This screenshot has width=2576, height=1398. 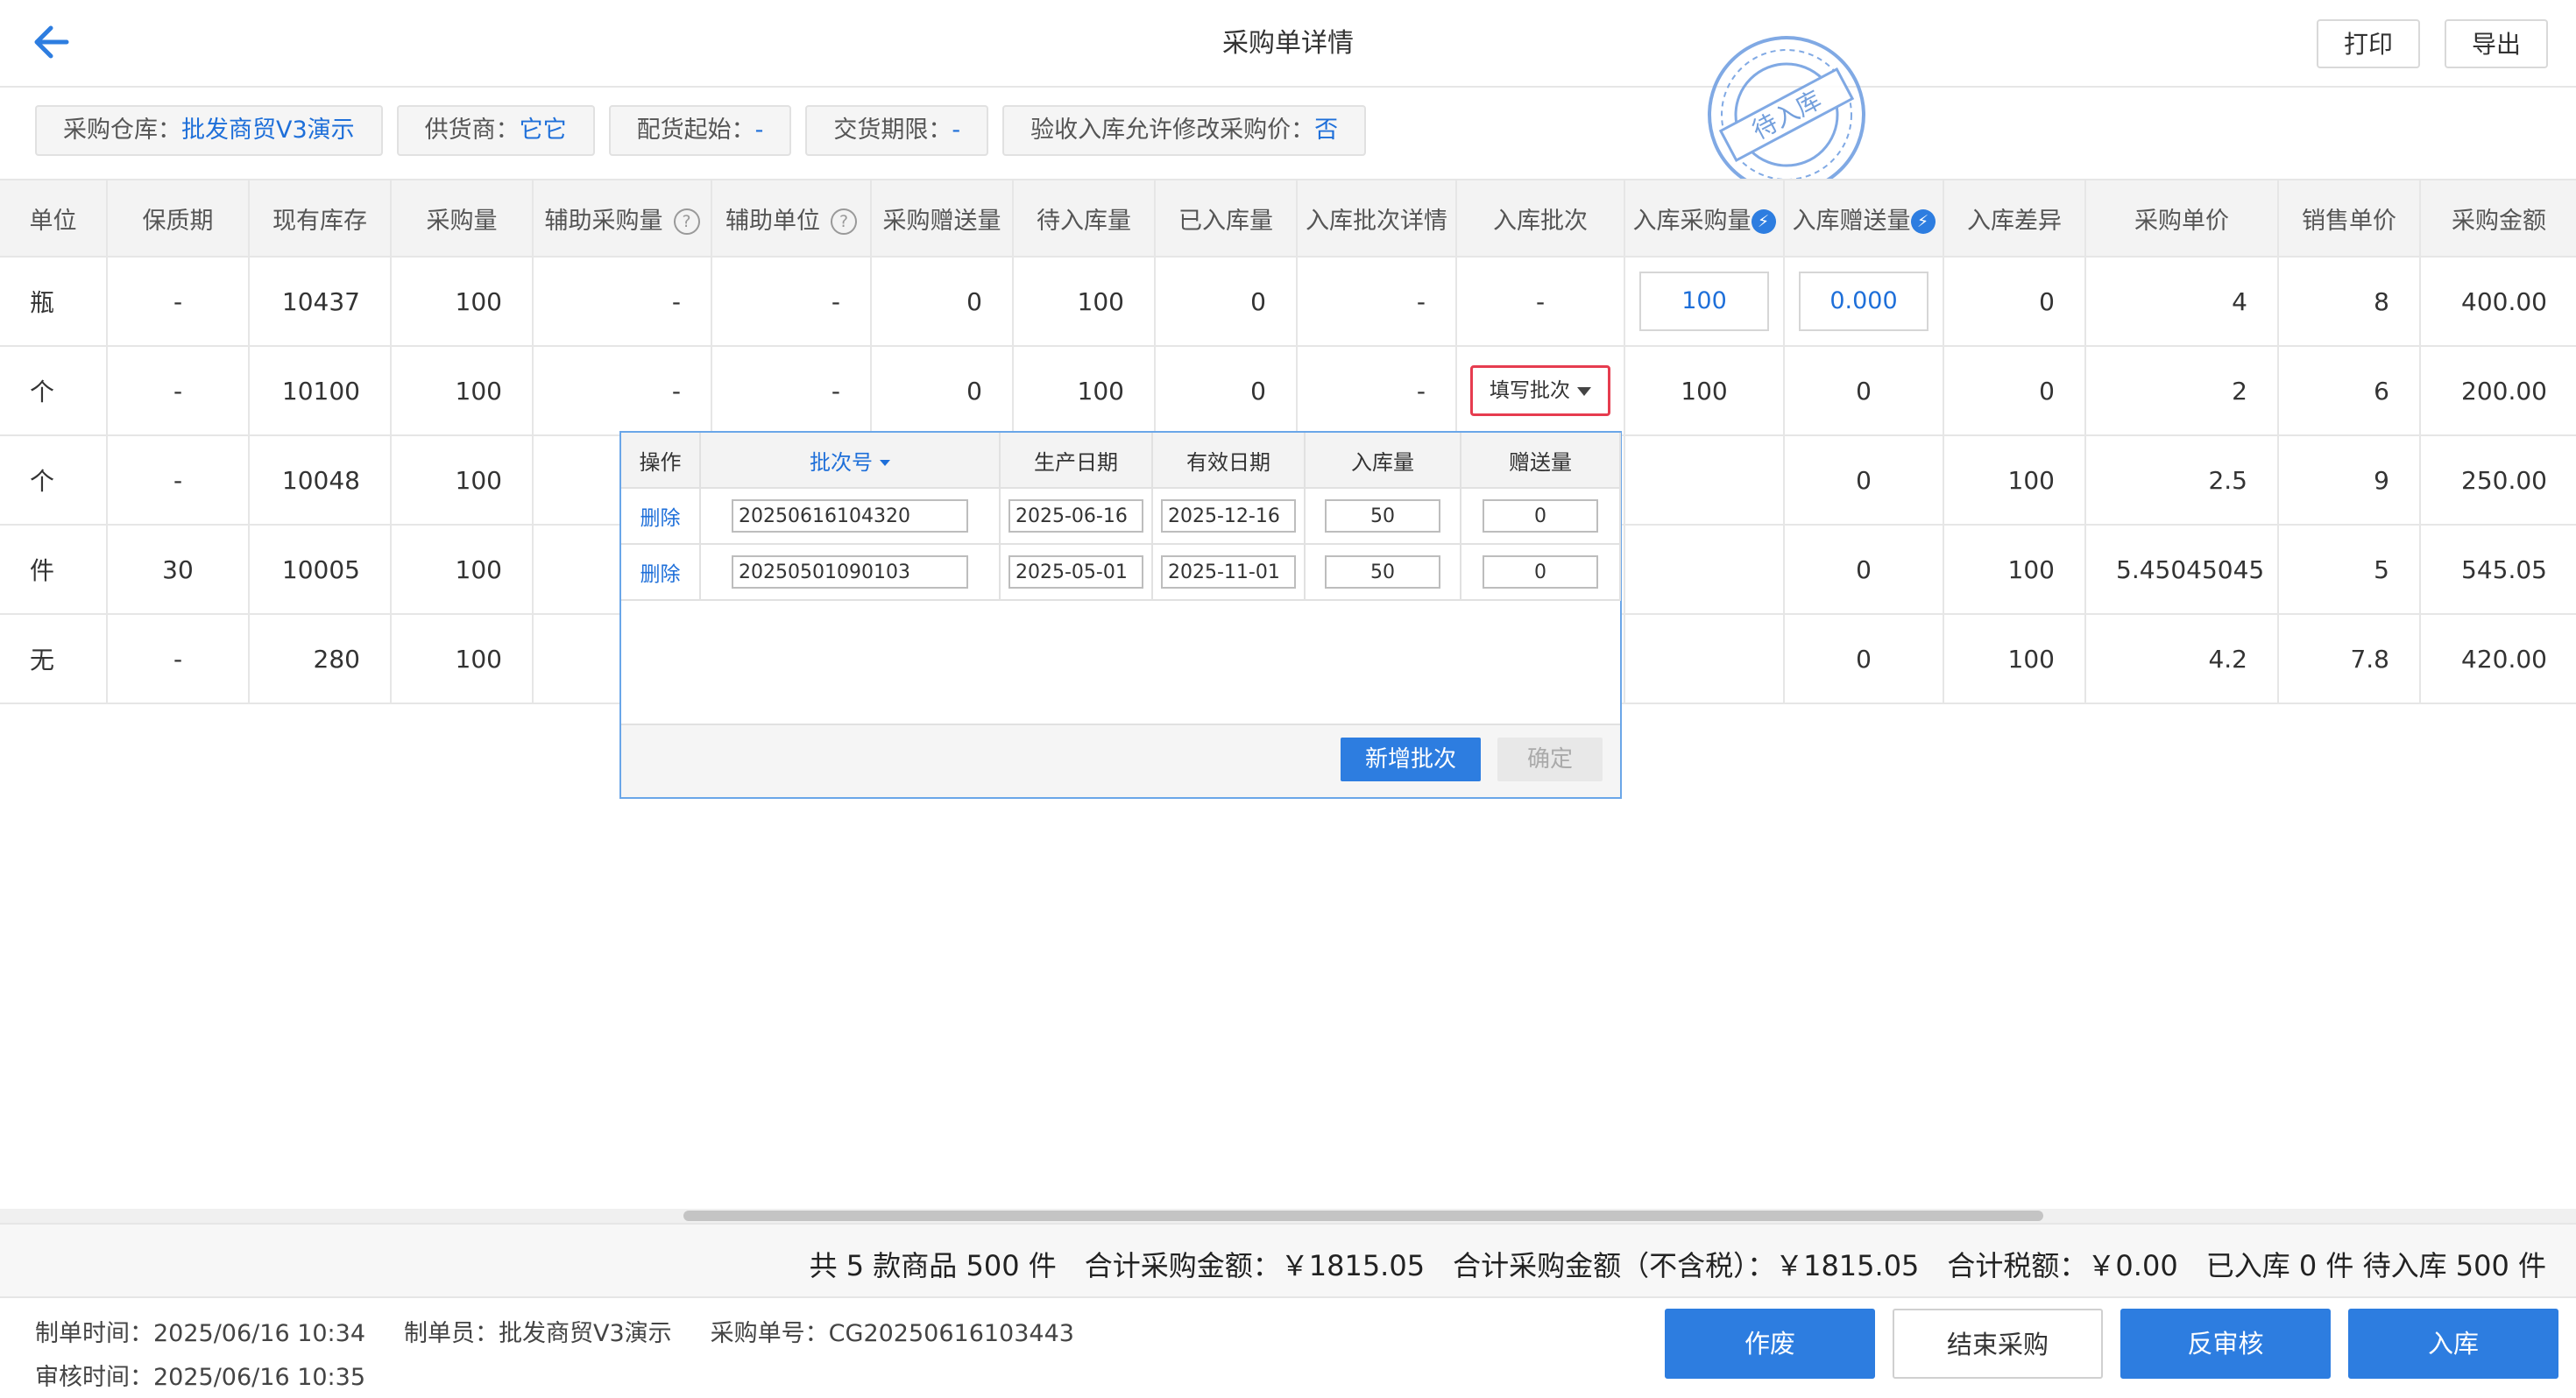 I want to click on cell-sale-price: 6, so click(x=2349, y=391).